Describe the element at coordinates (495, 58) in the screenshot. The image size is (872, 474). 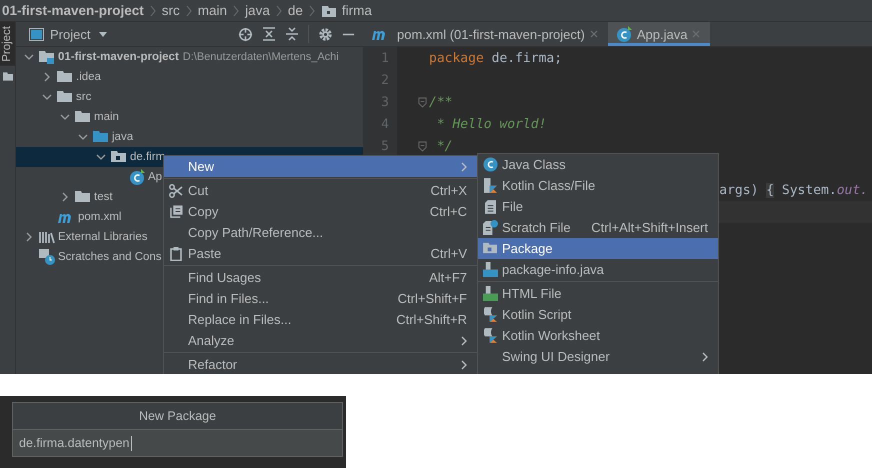
I see `code-line: package de.firma;` at that location.